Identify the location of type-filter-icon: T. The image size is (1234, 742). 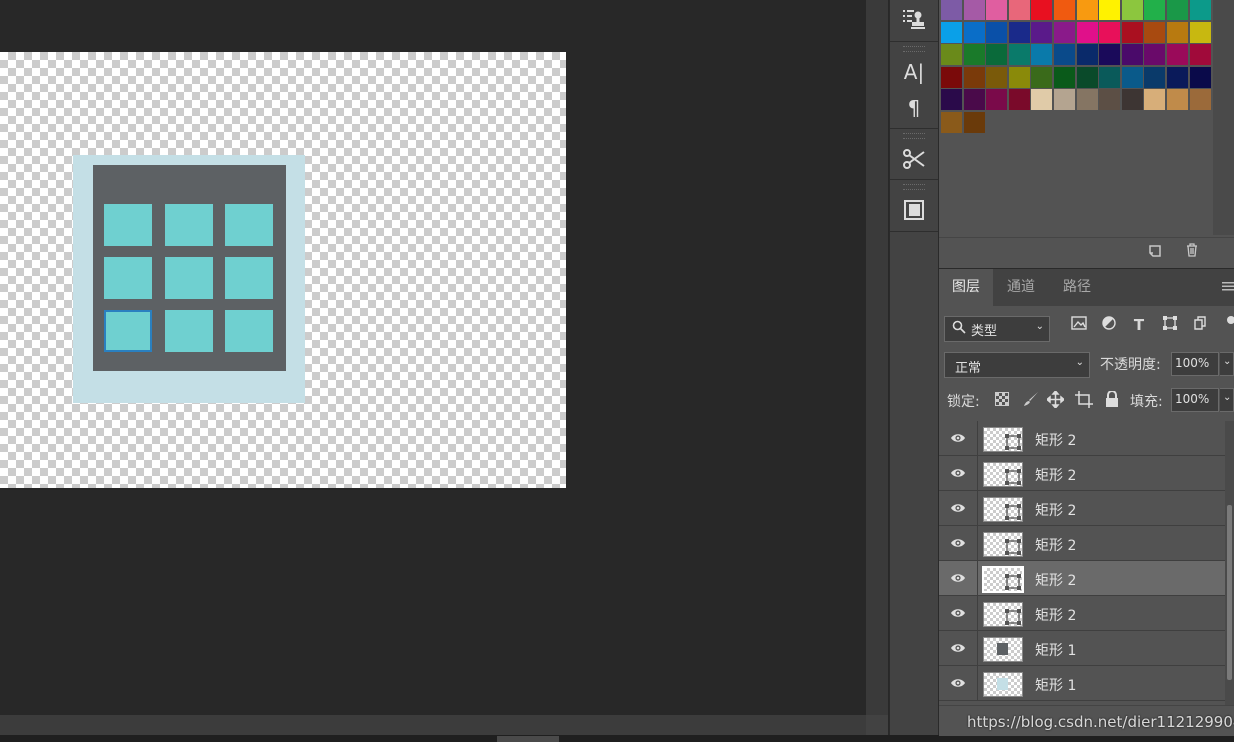
(1139, 325).